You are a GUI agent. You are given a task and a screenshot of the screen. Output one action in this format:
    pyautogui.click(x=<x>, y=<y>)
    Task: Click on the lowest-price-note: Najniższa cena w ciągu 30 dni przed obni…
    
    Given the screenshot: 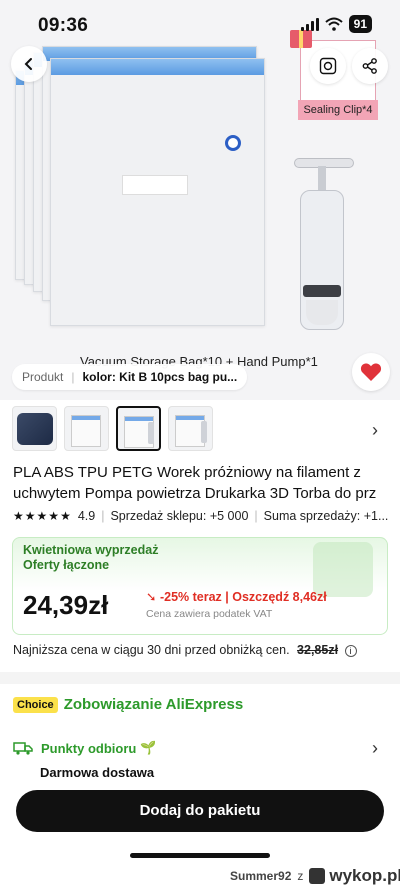 What is the action you would take?
    pyautogui.click(x=185, y=650)
    